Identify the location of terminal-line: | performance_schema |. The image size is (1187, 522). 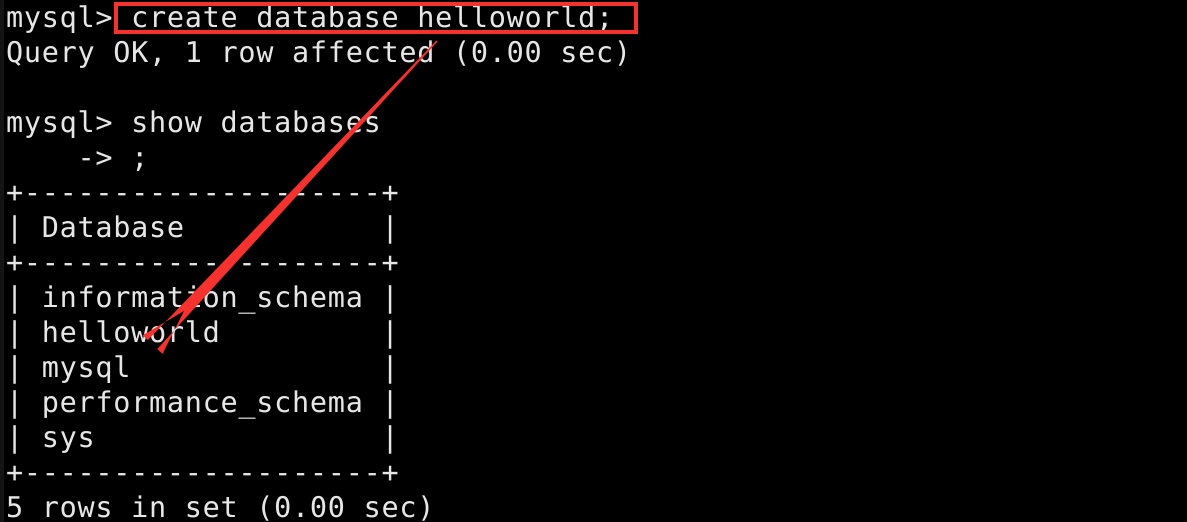
(203, 402).